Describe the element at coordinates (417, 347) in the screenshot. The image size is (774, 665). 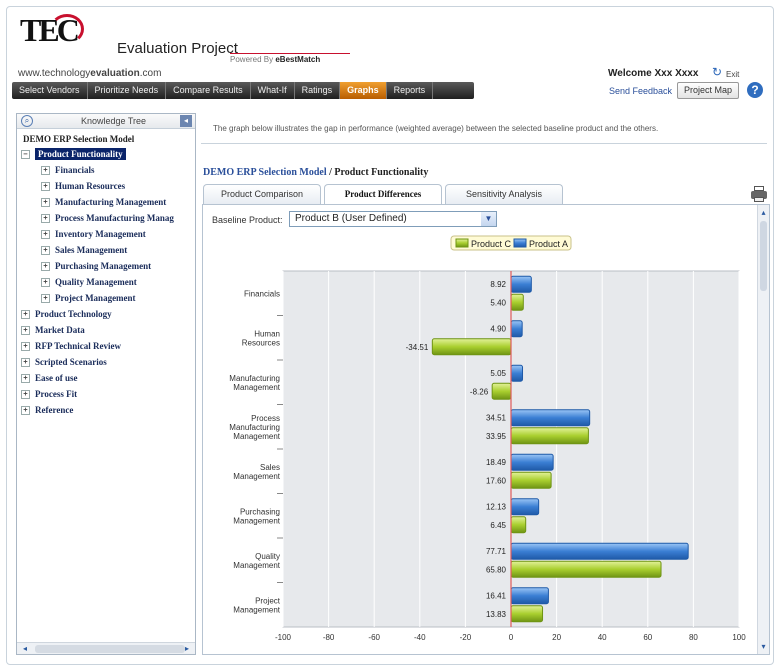
I see `bar-value-label: -34.51` at that location.